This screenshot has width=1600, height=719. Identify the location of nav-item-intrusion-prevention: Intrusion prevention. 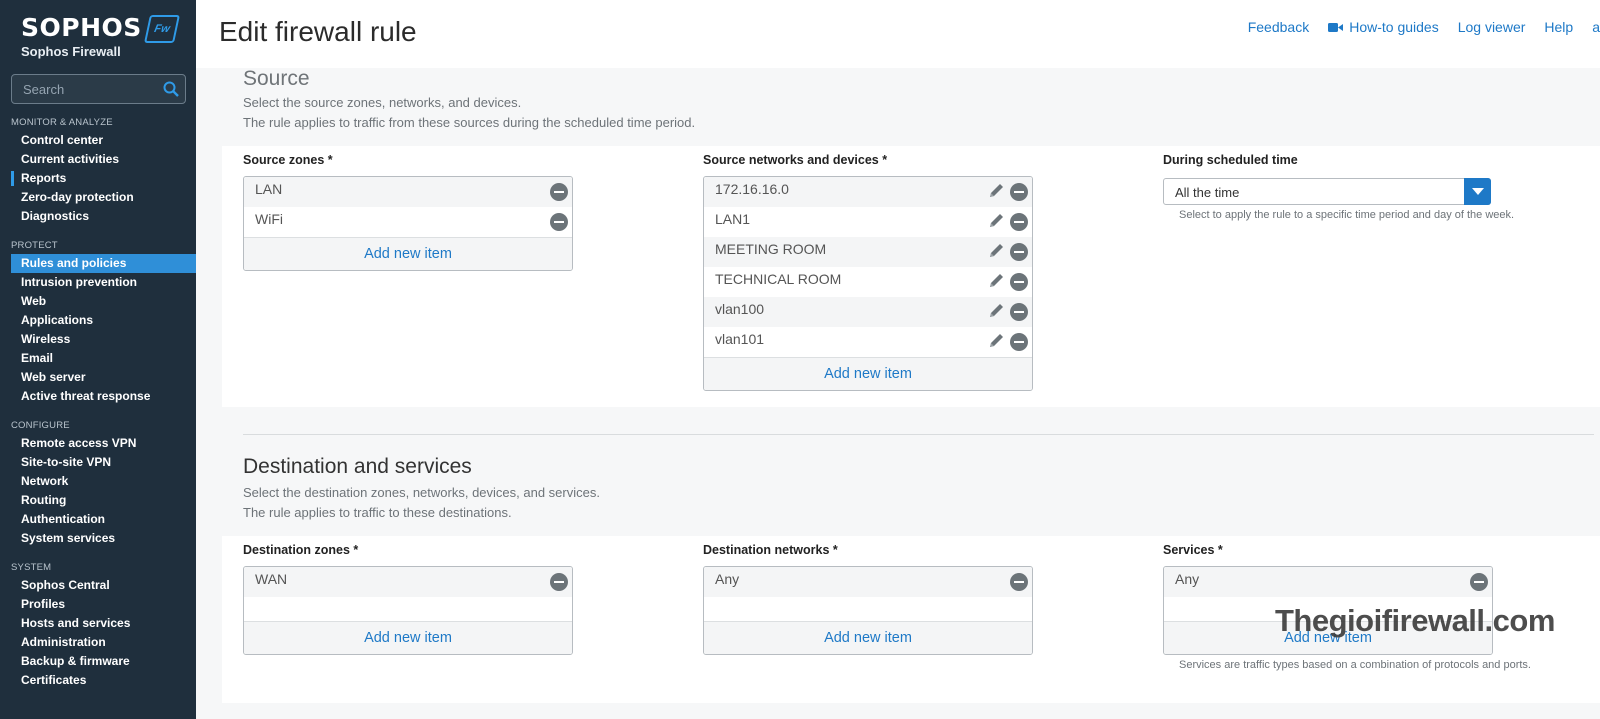
(98, 282).